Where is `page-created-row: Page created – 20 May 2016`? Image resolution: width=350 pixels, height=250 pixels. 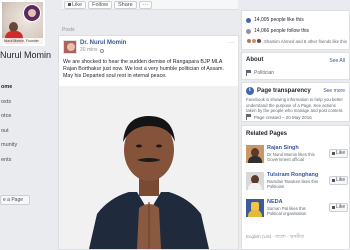 page-created-row: Page created – 20 May 2016 is located at coordinates (279, 117).